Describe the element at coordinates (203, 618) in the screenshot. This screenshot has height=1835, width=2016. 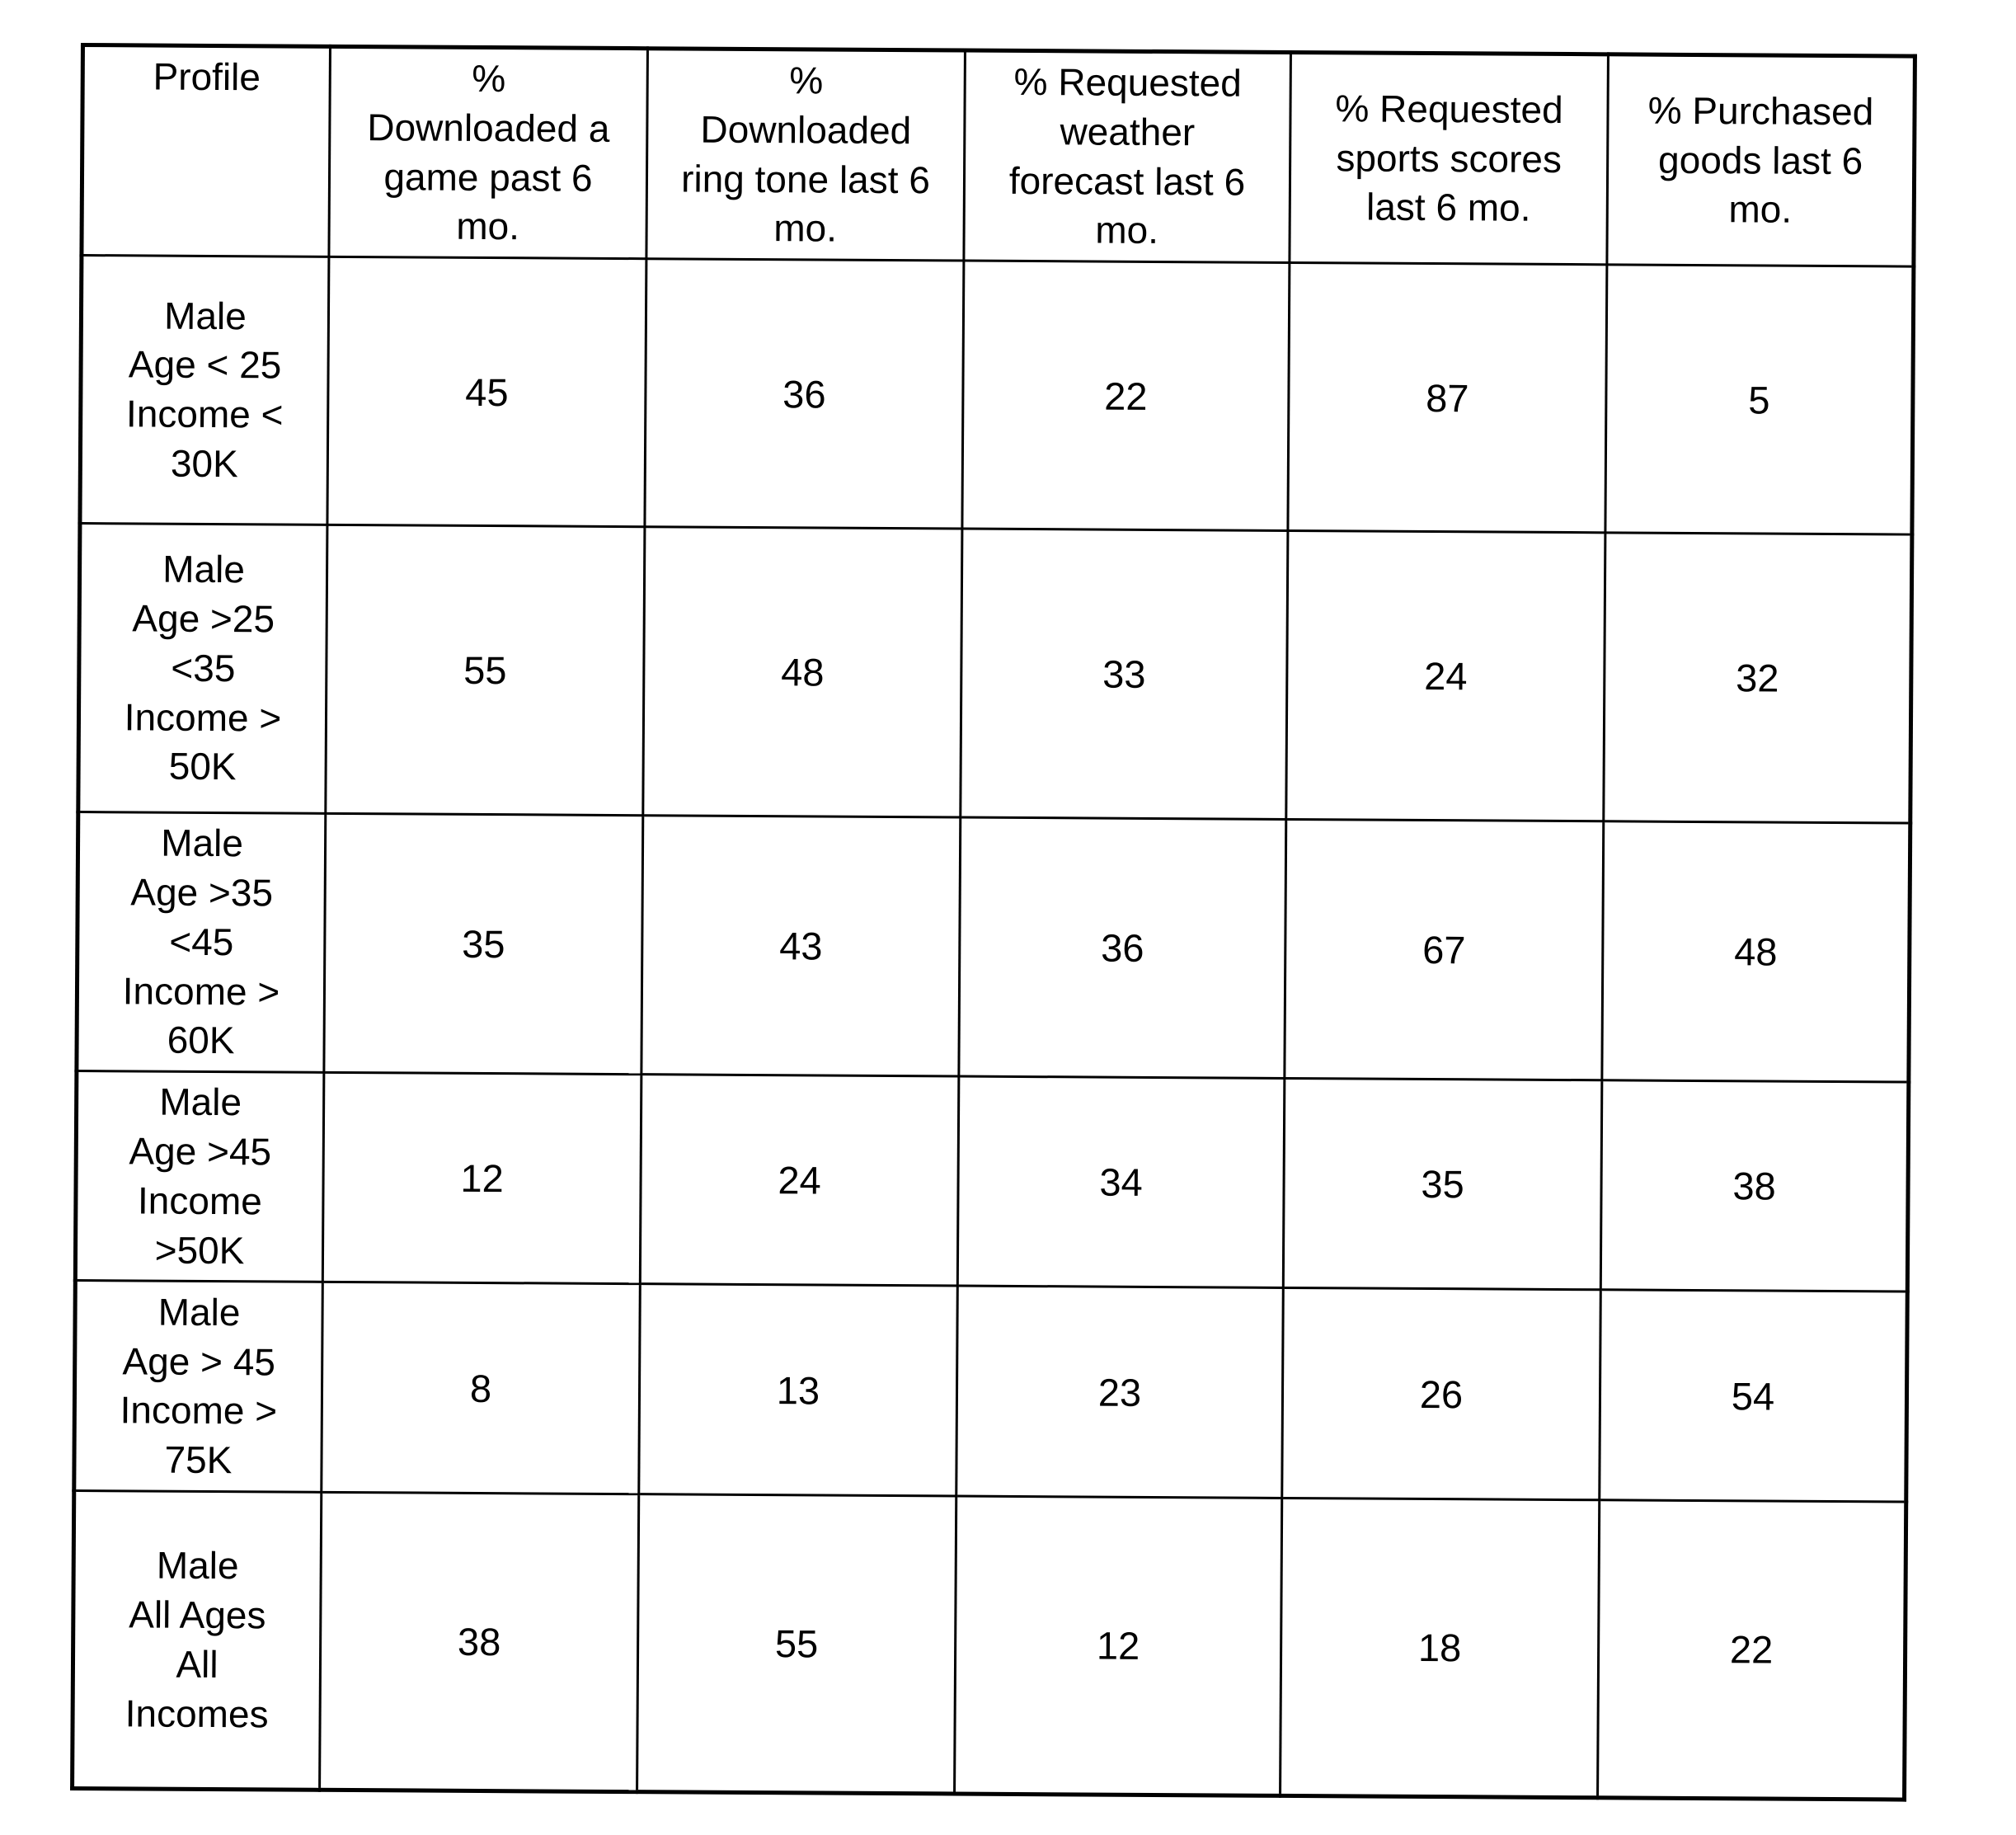
I see `profile-line: Age >25` at that location.